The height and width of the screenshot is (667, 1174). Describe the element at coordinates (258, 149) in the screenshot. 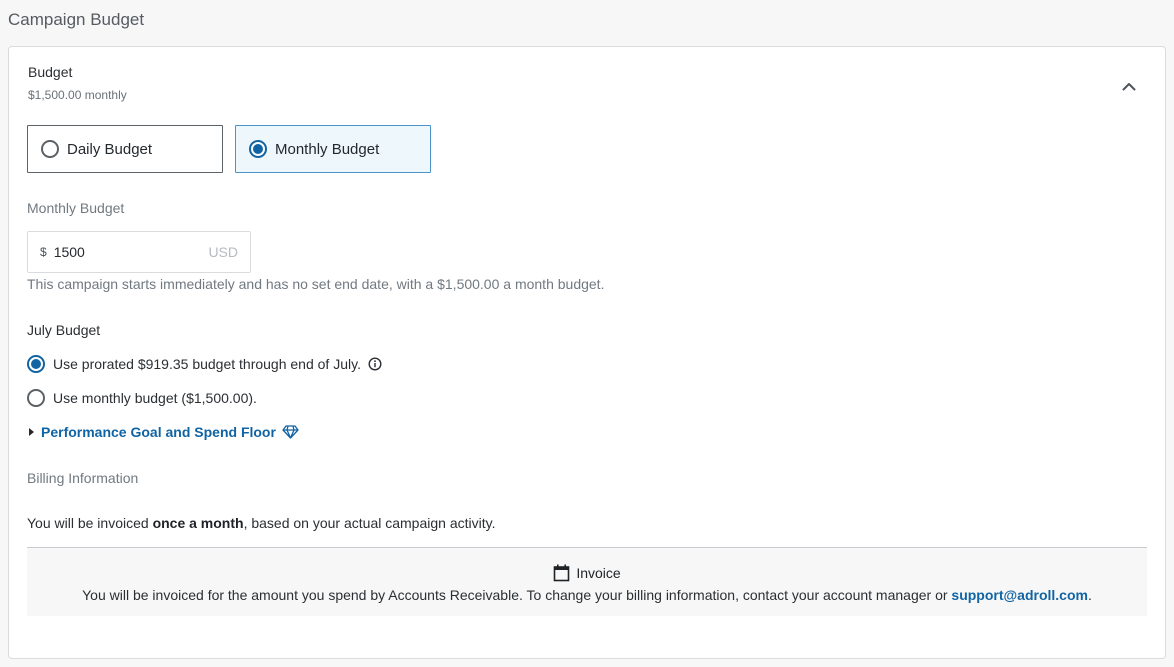

I see `monthly-budget-radio` at that location.